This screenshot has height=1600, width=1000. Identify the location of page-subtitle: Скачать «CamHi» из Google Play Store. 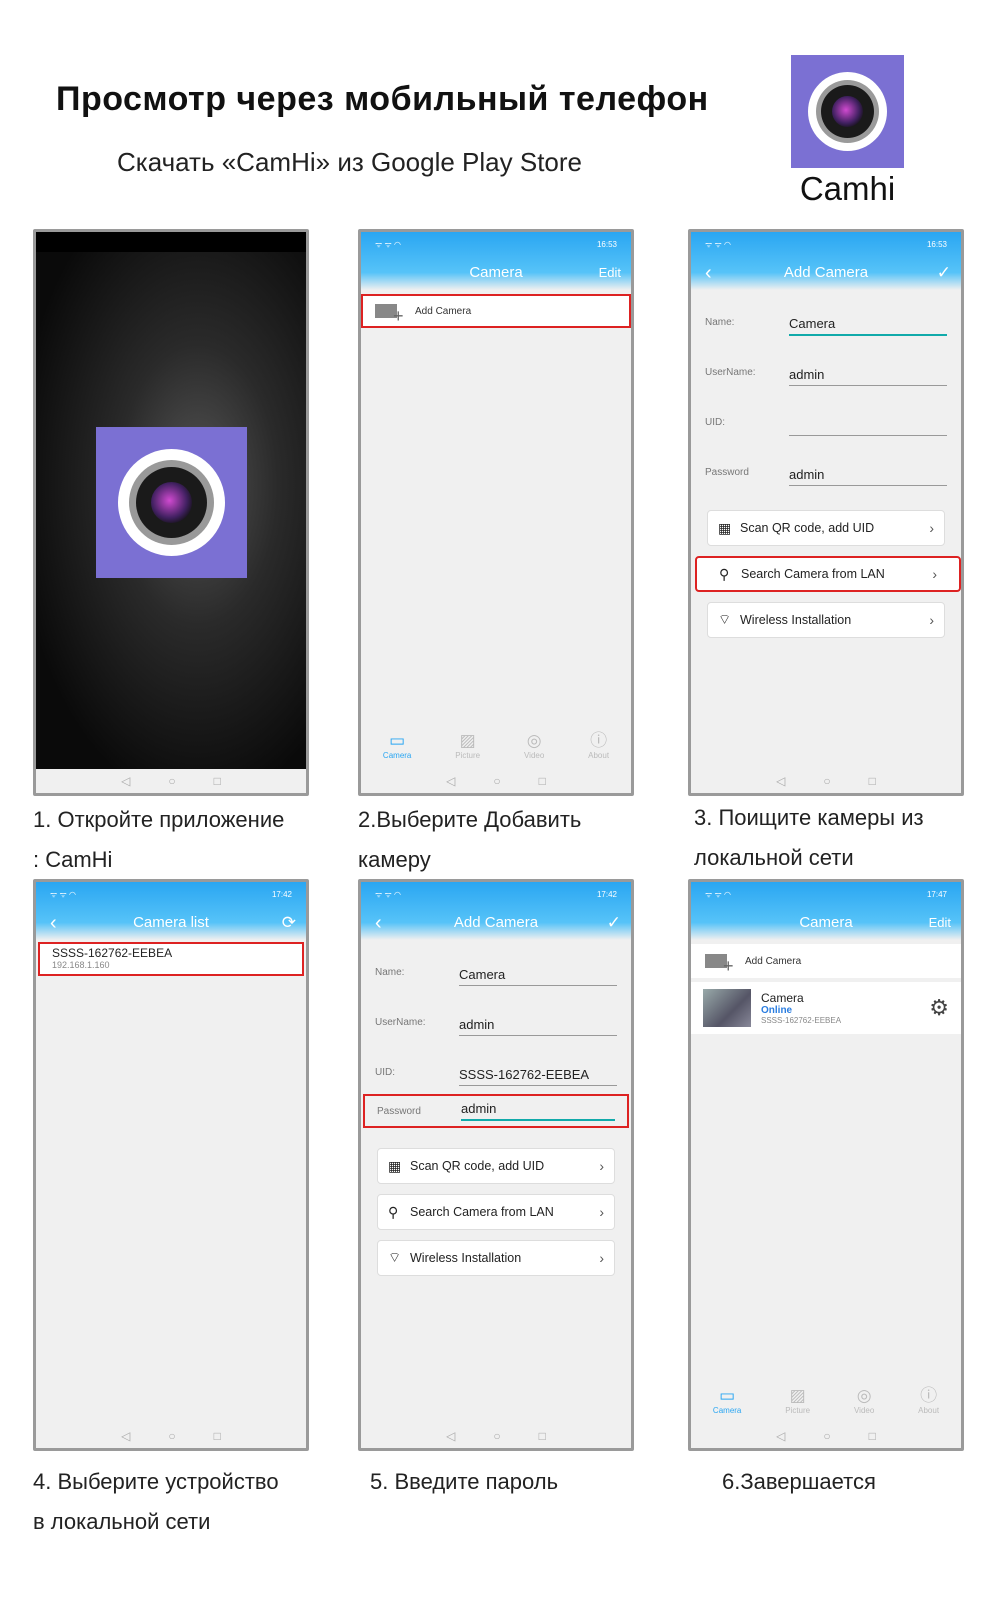
(349, 162).